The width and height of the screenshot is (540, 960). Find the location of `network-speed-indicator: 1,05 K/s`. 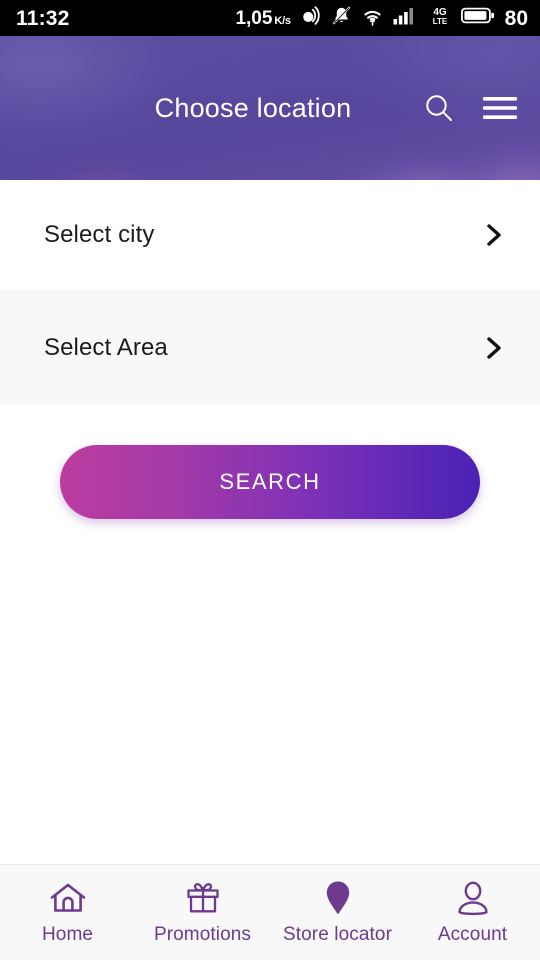

network-speed-indicator: 1,05 K/s is located at coordinates (263, 18).